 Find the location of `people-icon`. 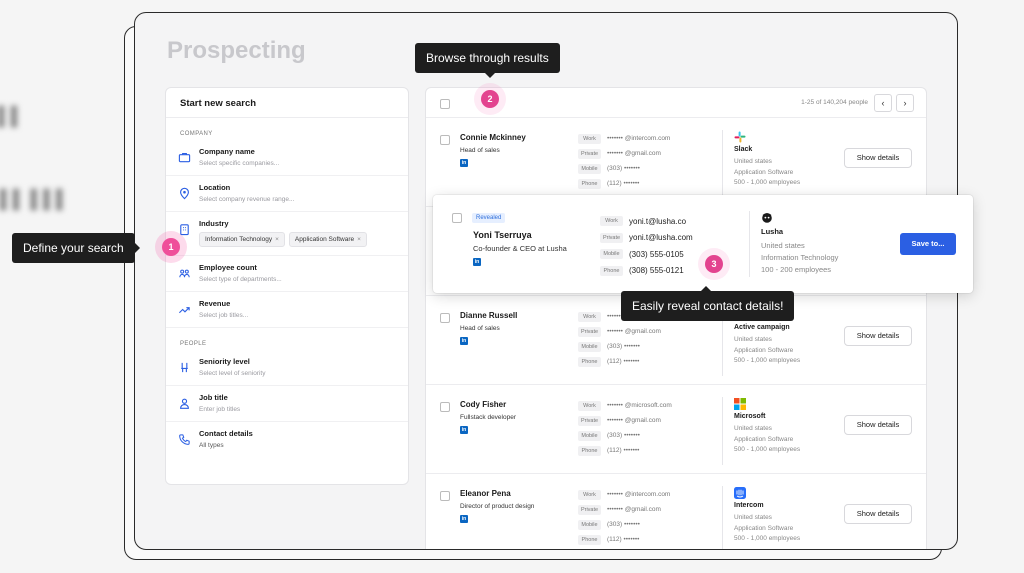

people-icon is located at coordinates (184, 273).